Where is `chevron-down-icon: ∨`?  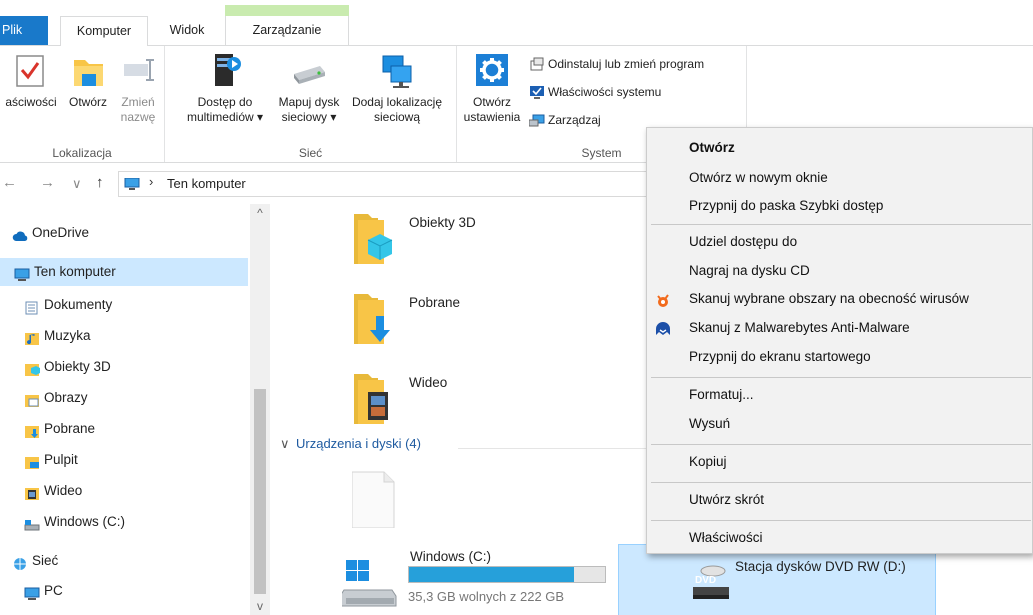
chevron-down-icon: ∨ is located at coordinates (285, 443).